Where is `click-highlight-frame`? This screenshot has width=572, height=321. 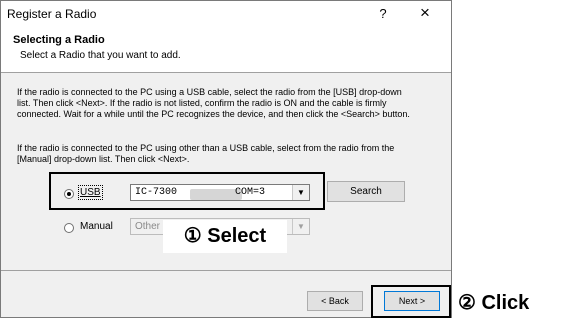 click-highlight-frame is located at coordinates (411, 301).